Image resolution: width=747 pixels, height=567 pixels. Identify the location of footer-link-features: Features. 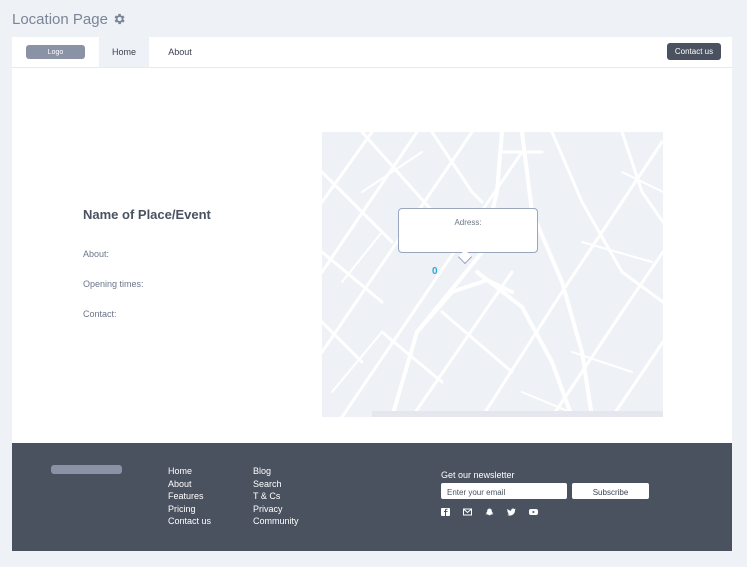
(189, 496).